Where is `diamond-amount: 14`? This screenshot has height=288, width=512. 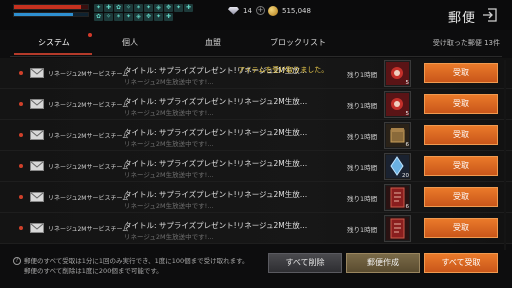 diamond-amount: 14 is located at coordinates (247, 10).